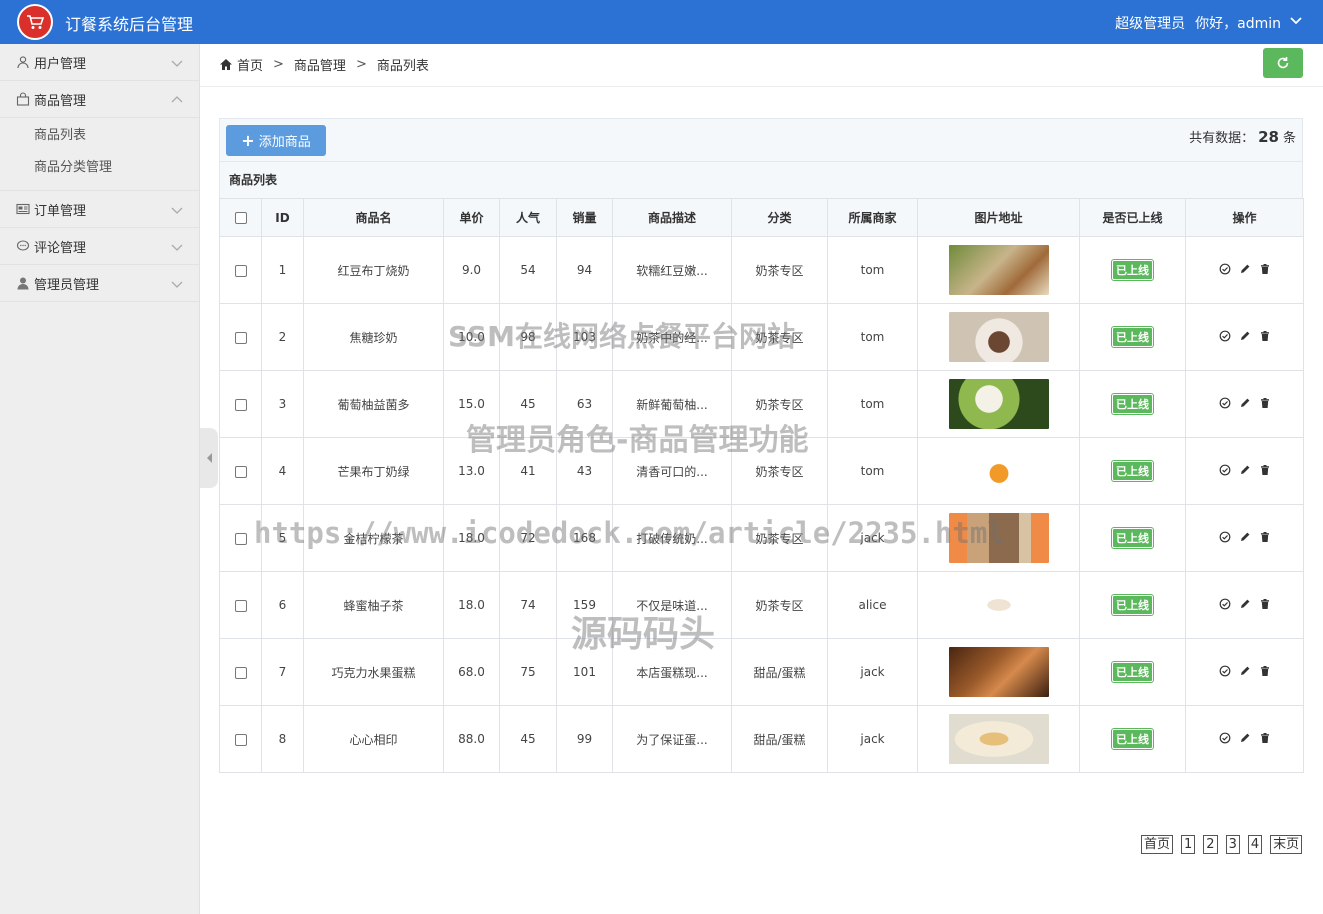 The image size is (1323, 914). I want to click on product-submenu: 商品列表 商品分类管理, so click(99, 154).